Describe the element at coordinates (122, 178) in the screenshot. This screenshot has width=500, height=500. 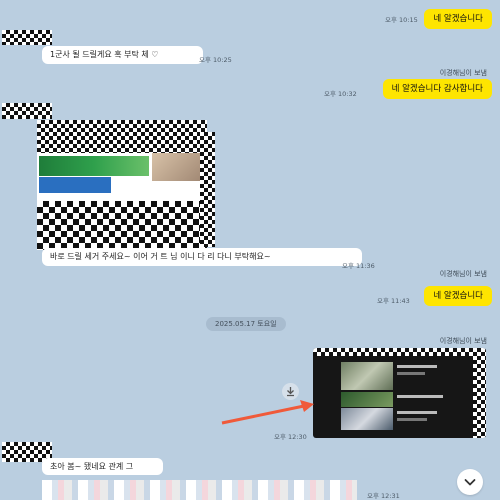
I see `image-thumbnail` at that location.